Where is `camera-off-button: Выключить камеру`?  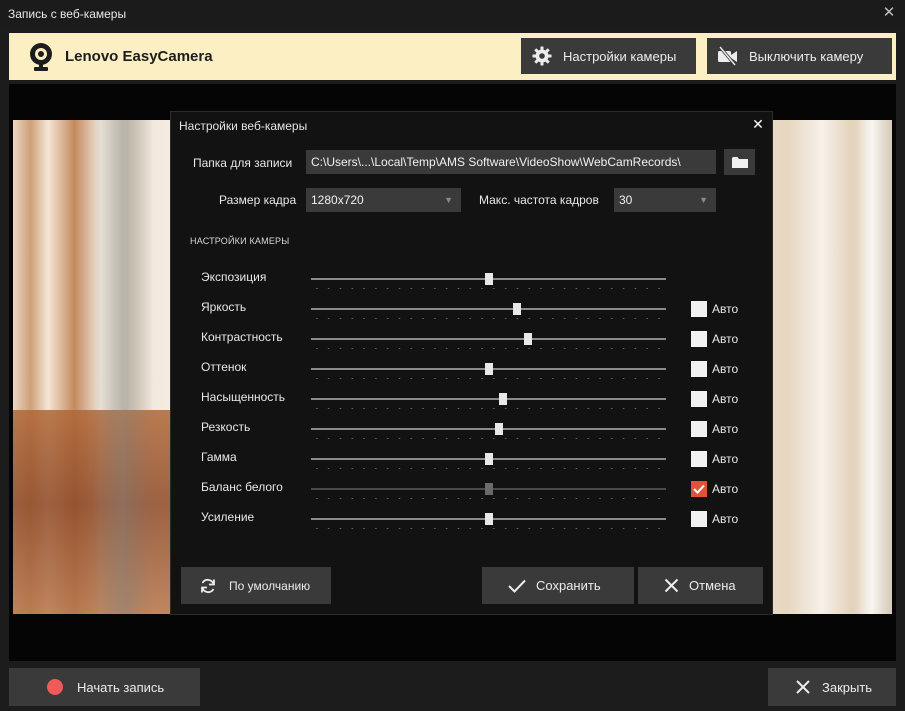 camera-off-button: Выключить камеру is located at coordinates (799, 56).